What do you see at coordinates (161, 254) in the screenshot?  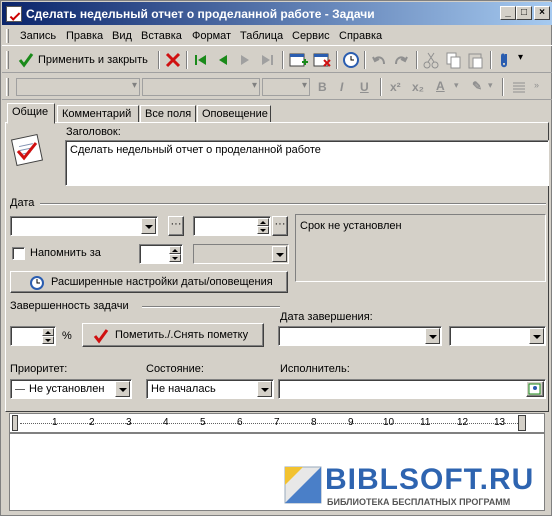 I see `remind-amount-input` at bounding box center [161, 254].